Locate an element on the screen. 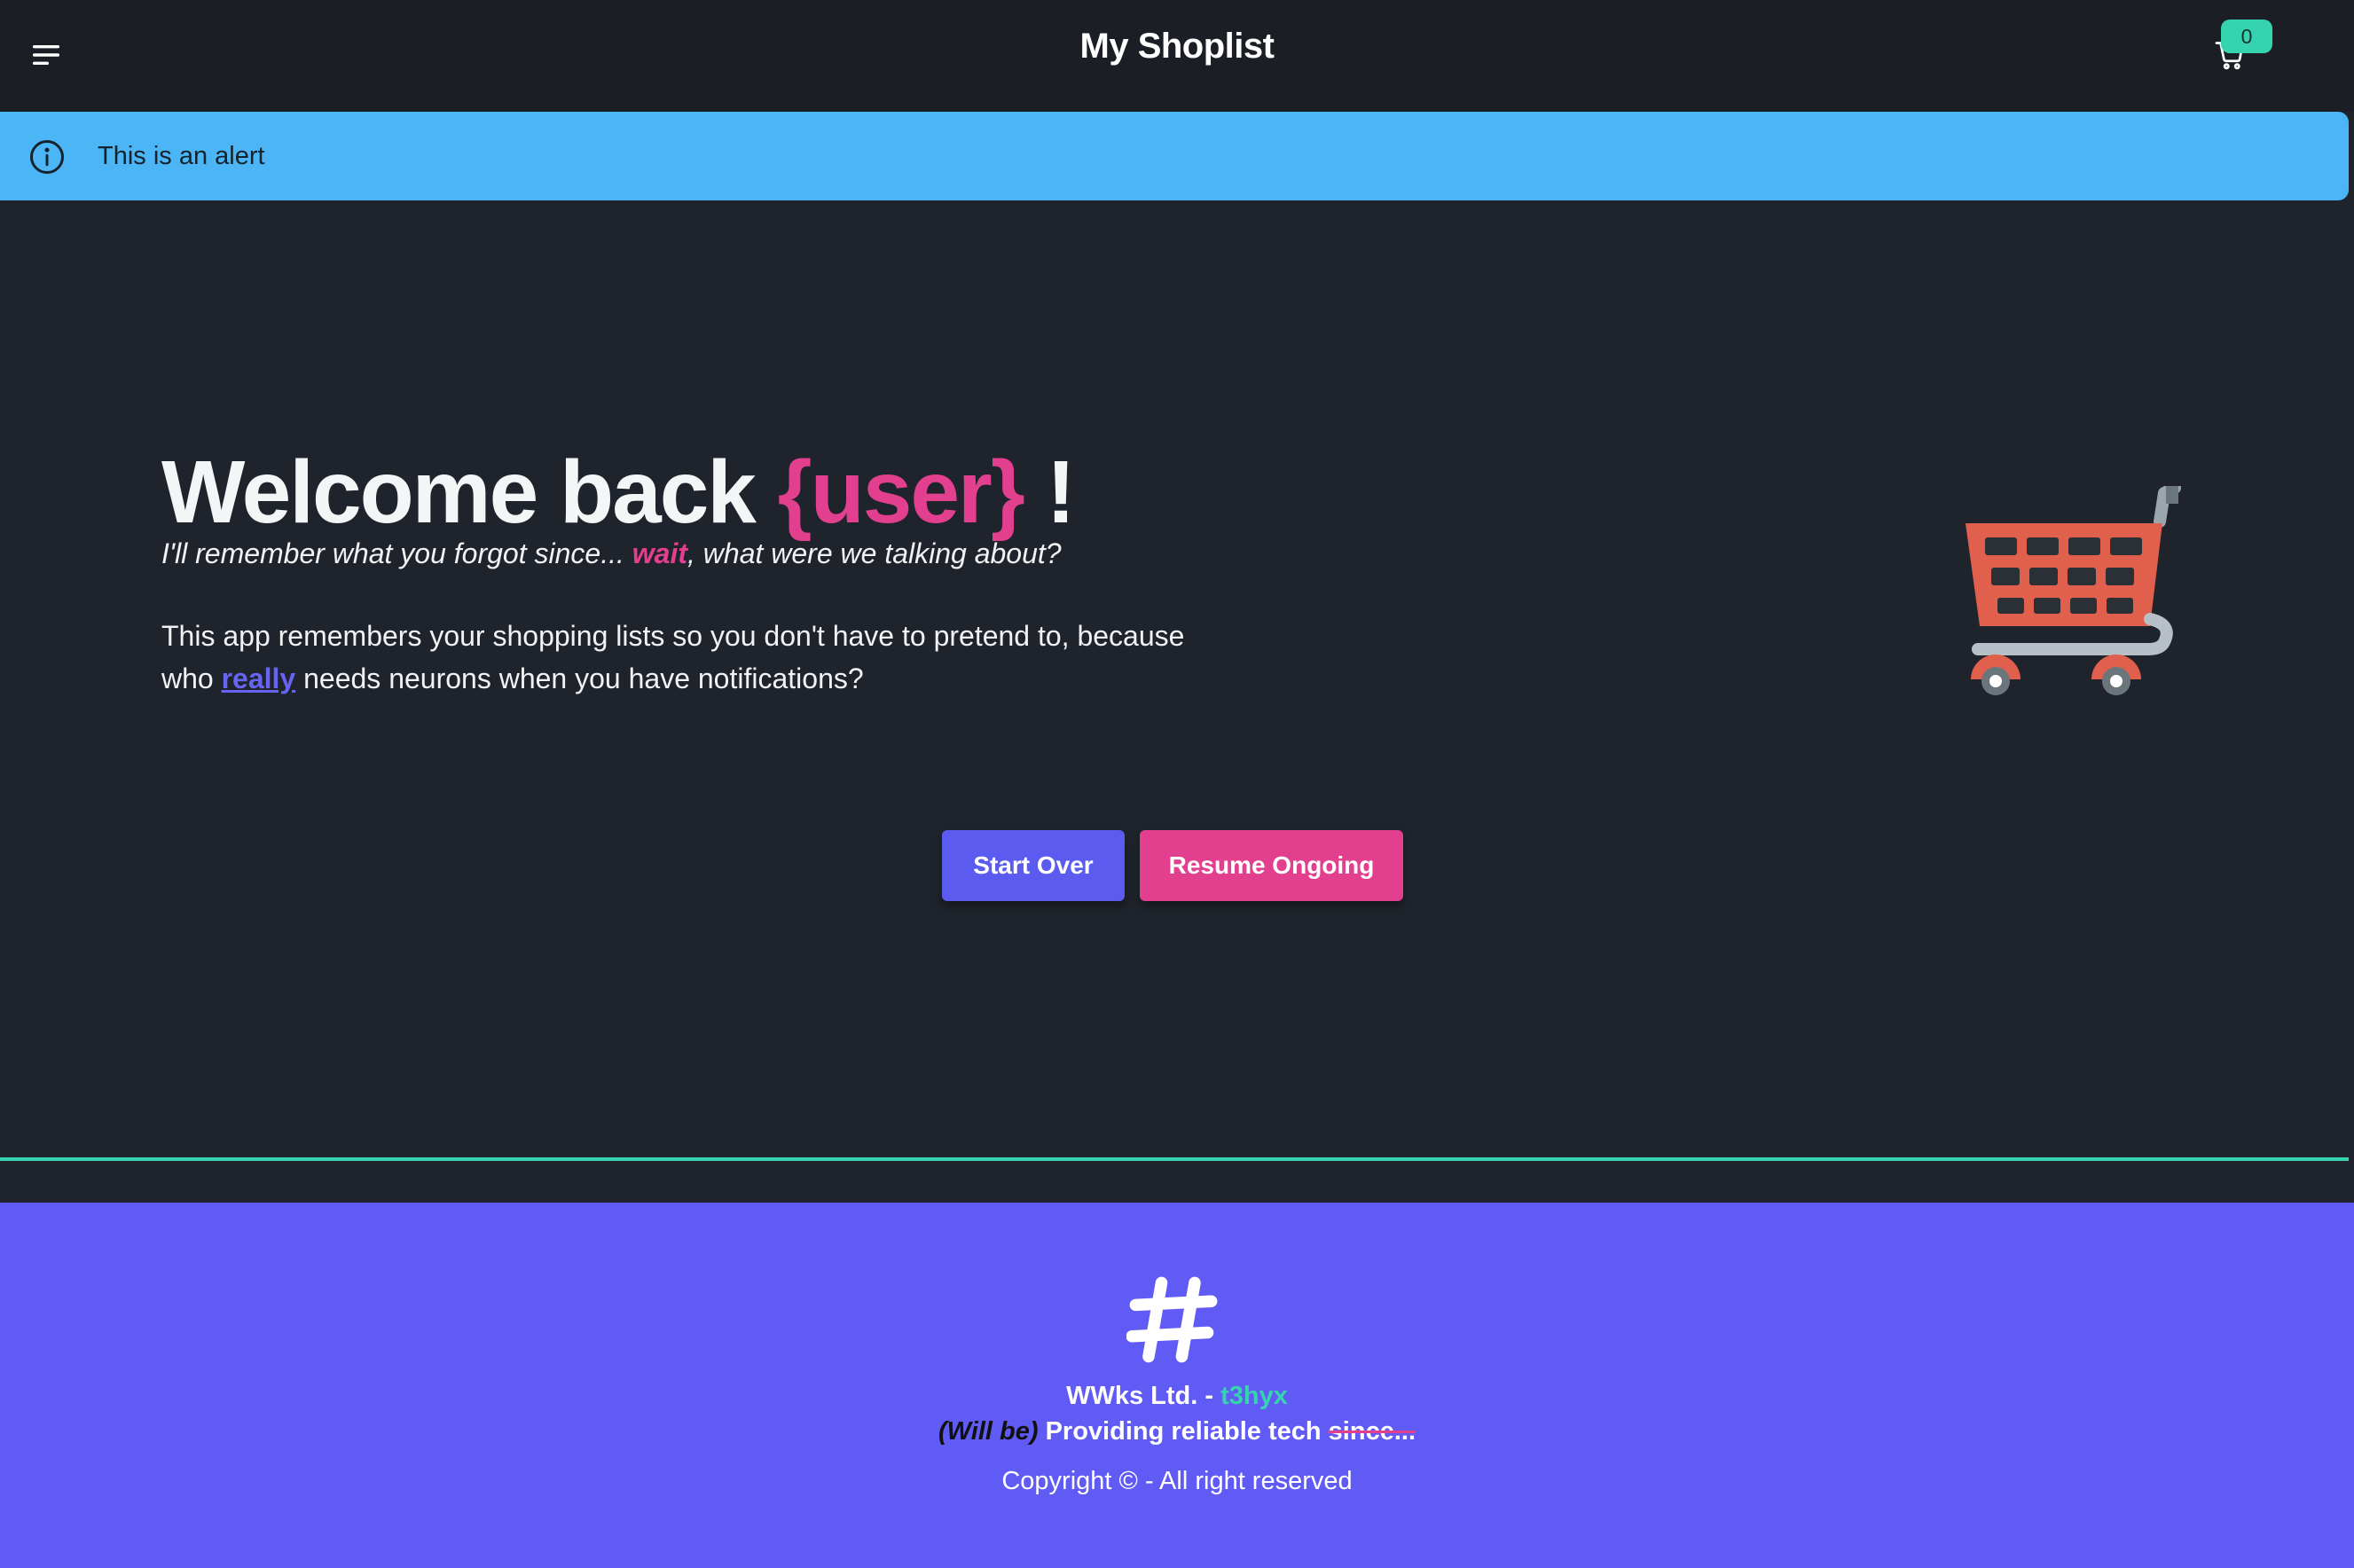  footer-copyright: Copyright © - All right reserved is located at coordinates (1177, 1481).